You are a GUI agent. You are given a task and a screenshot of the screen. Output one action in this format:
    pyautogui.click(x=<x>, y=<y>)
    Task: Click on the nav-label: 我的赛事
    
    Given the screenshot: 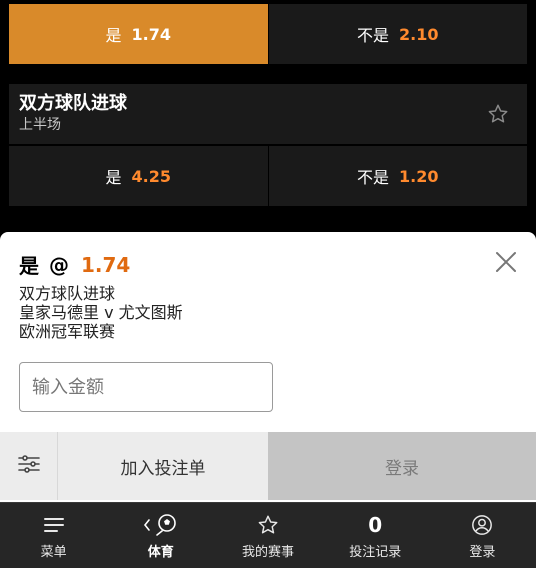 What is the action you would take?
    pyautogui.click(x=268, y=552)
    